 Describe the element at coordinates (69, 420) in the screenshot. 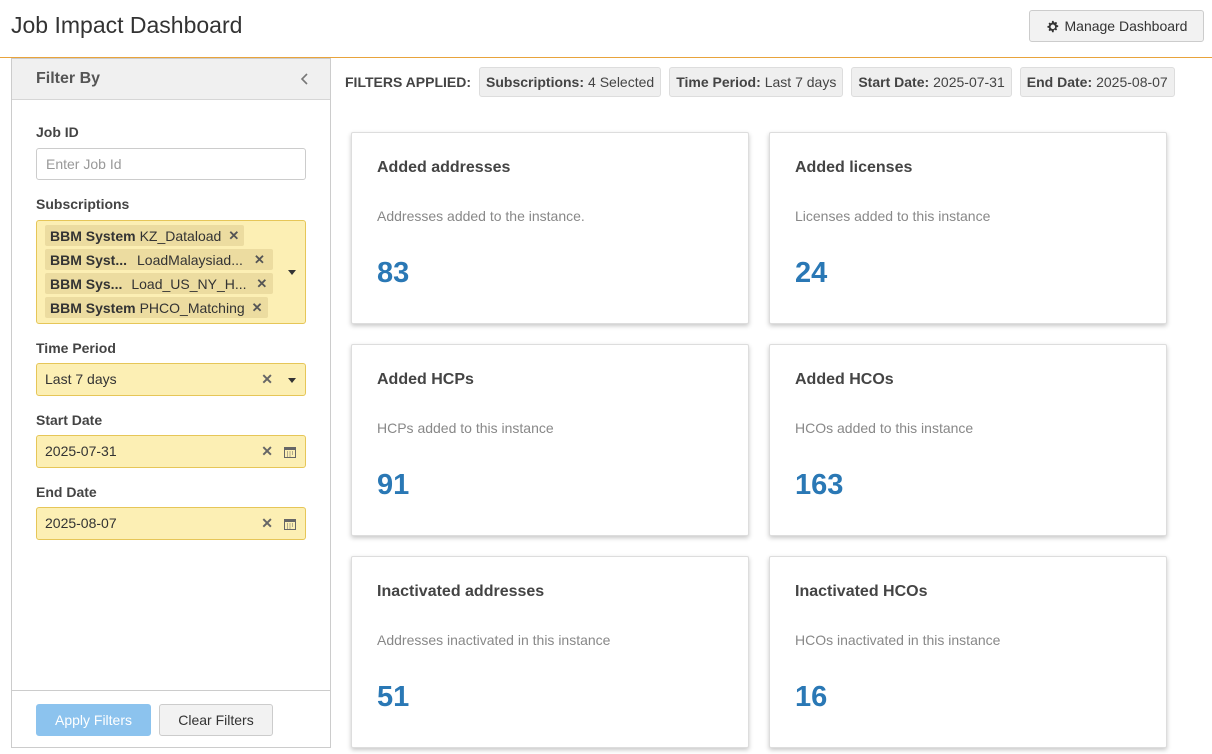

I see `start-date-label: Start Date` at that location.